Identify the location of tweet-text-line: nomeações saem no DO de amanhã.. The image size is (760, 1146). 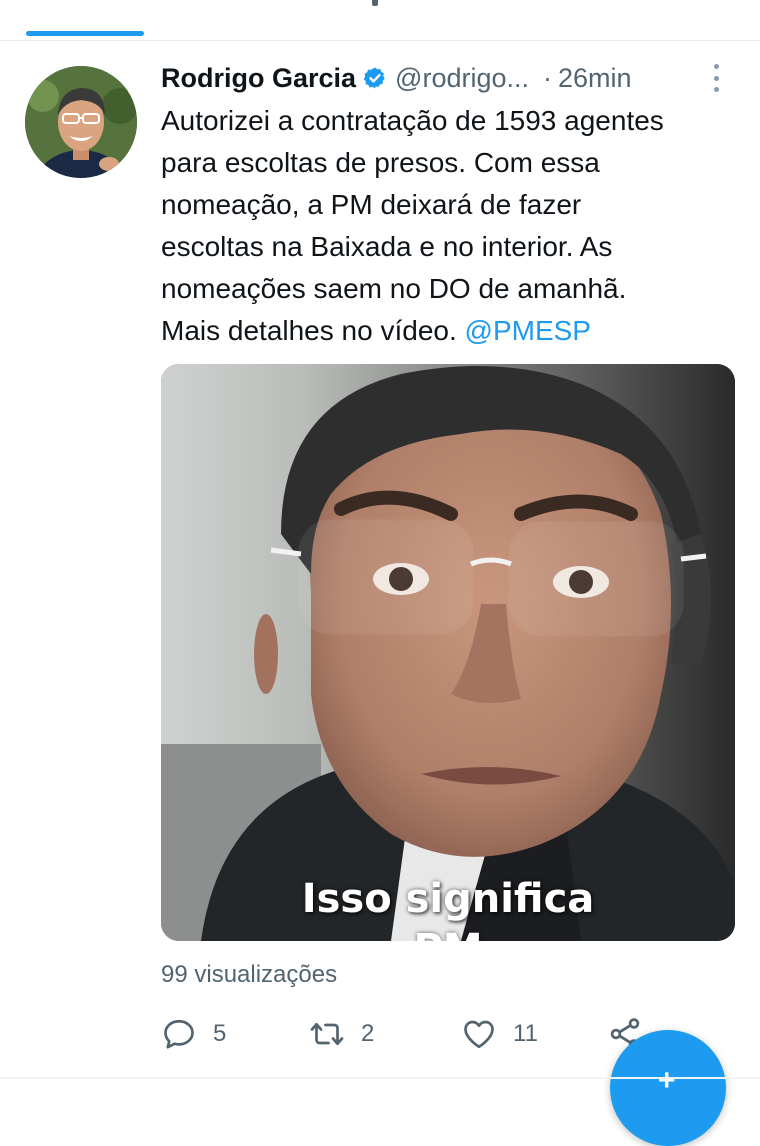
(394, 288).